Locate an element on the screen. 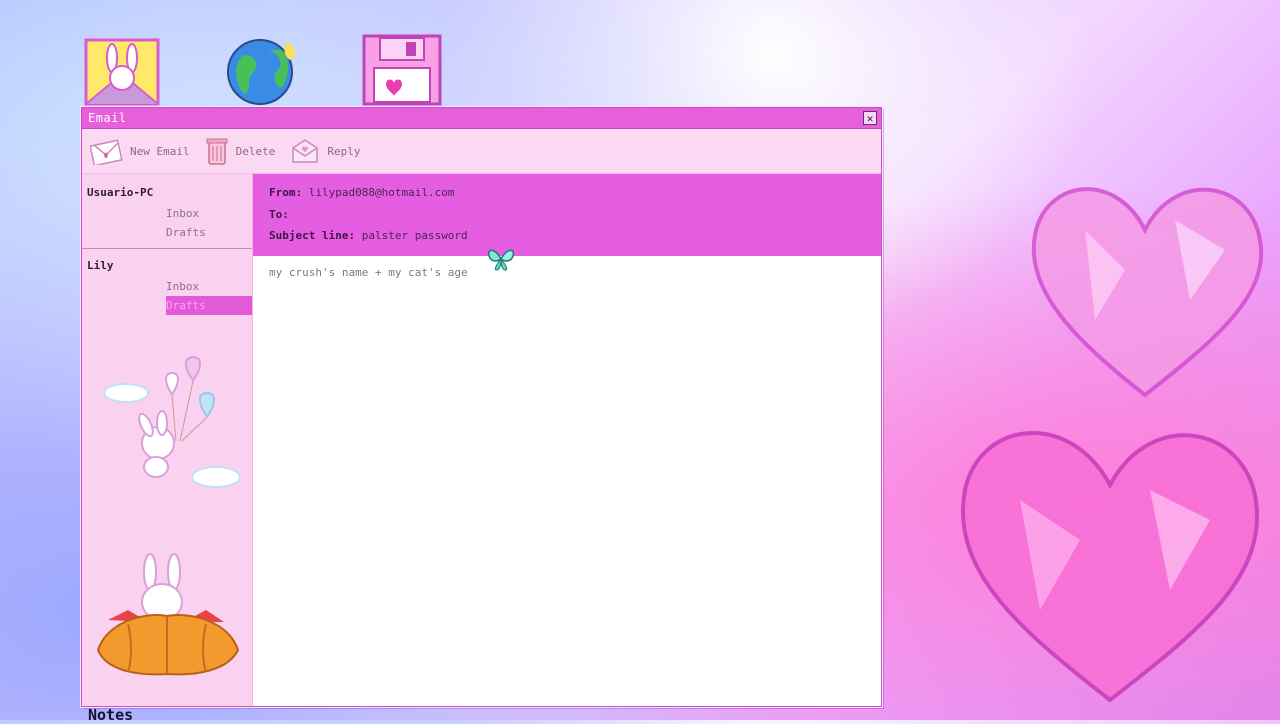  notes-desktop-label: Notes is located at coordinates (110, 715).